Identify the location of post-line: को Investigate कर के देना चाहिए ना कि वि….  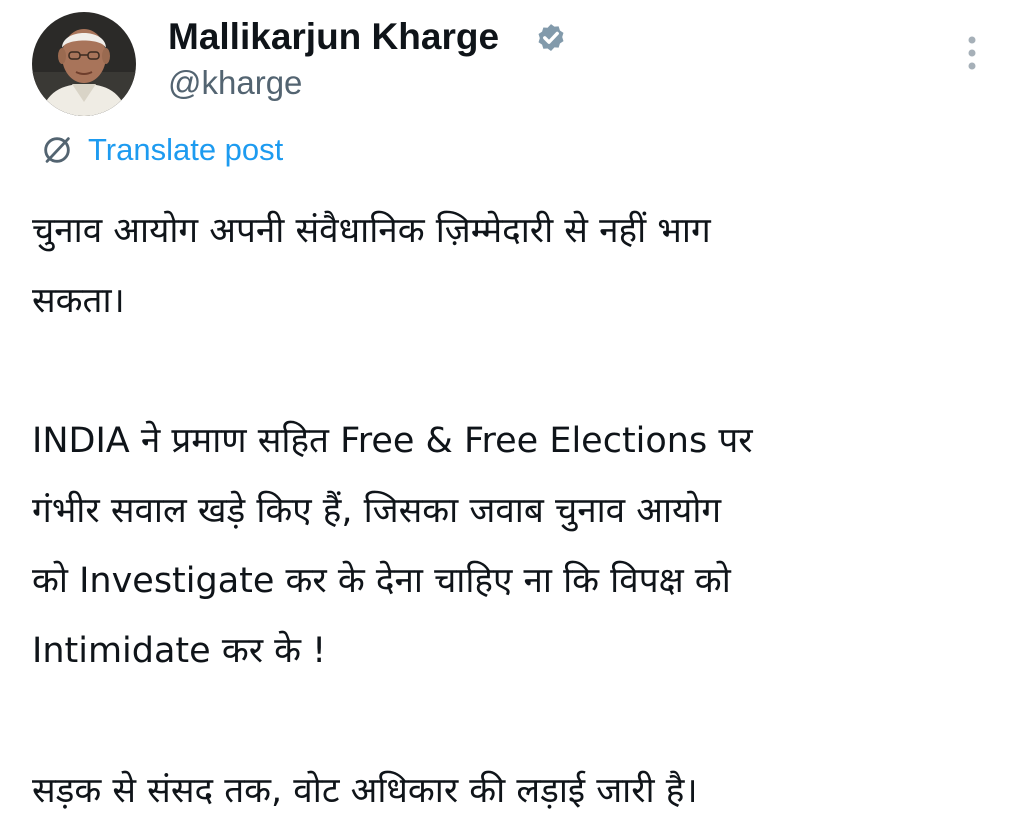
(381, 581).